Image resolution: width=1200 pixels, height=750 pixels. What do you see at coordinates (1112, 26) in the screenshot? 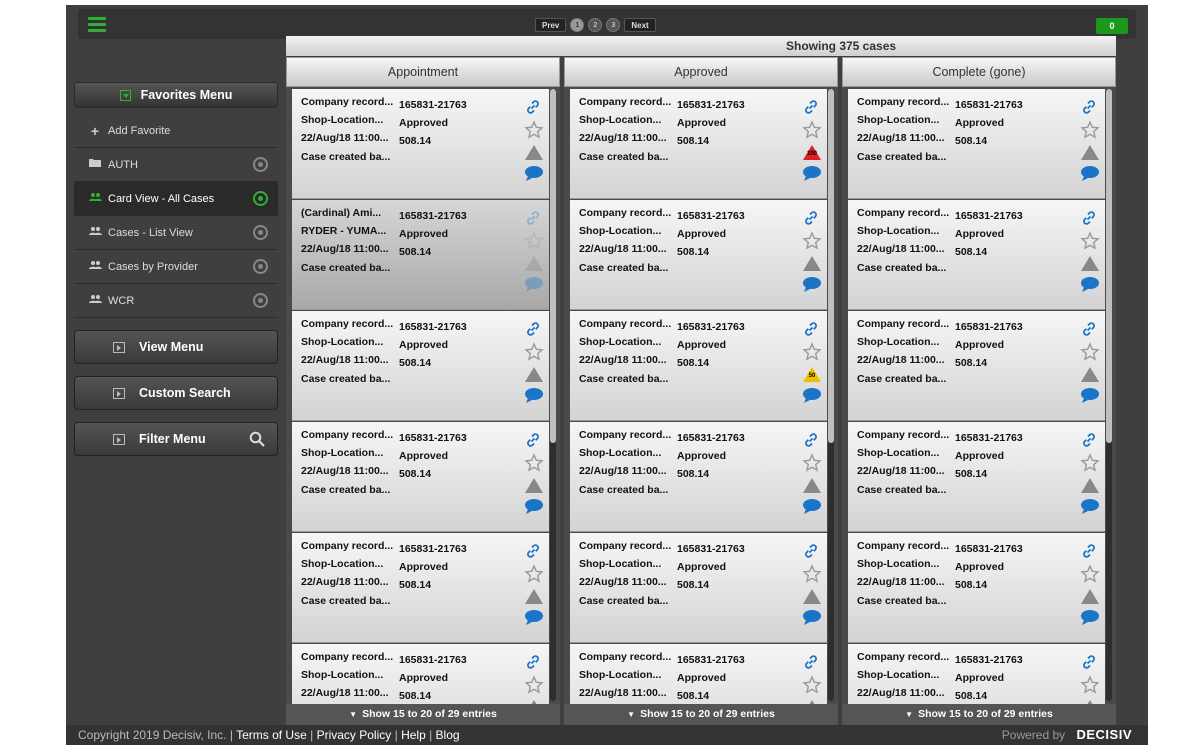
I see `notification-badge: 0` at bounding box center [1112, 26].